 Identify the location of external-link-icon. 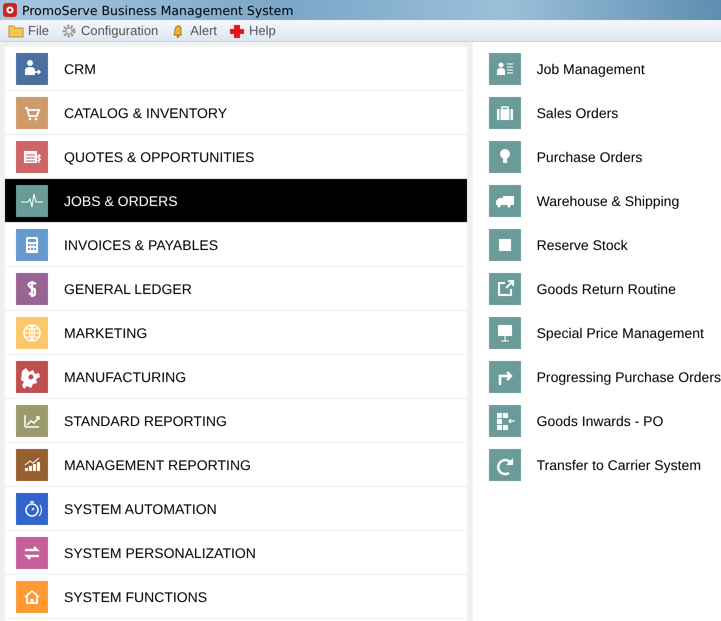
(504, 289).